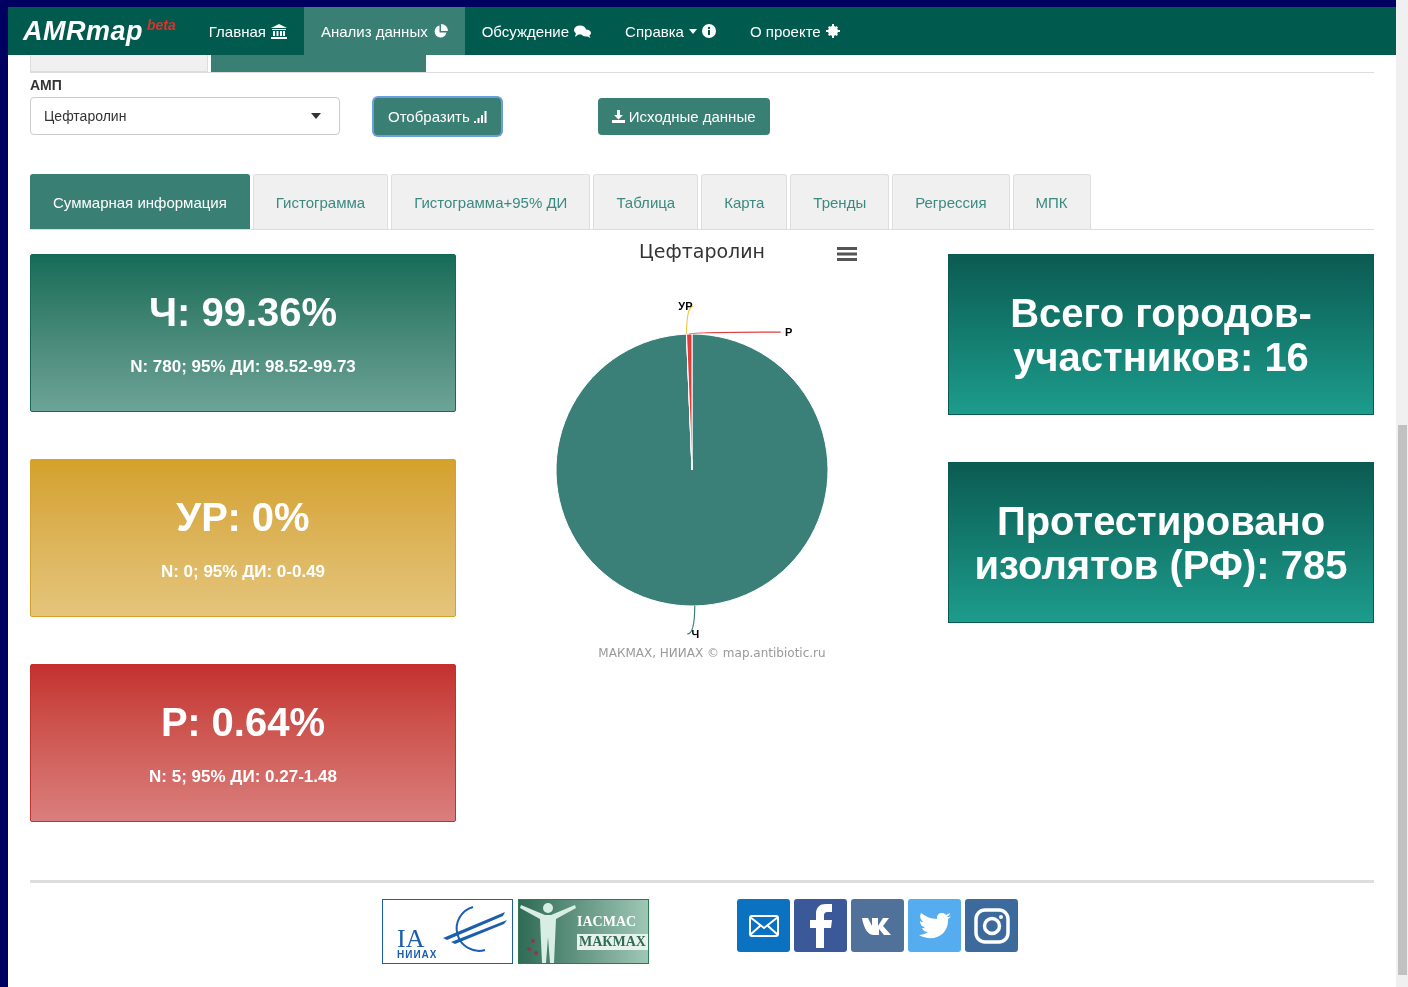  I want to click on mail-link, so click(763, 925).